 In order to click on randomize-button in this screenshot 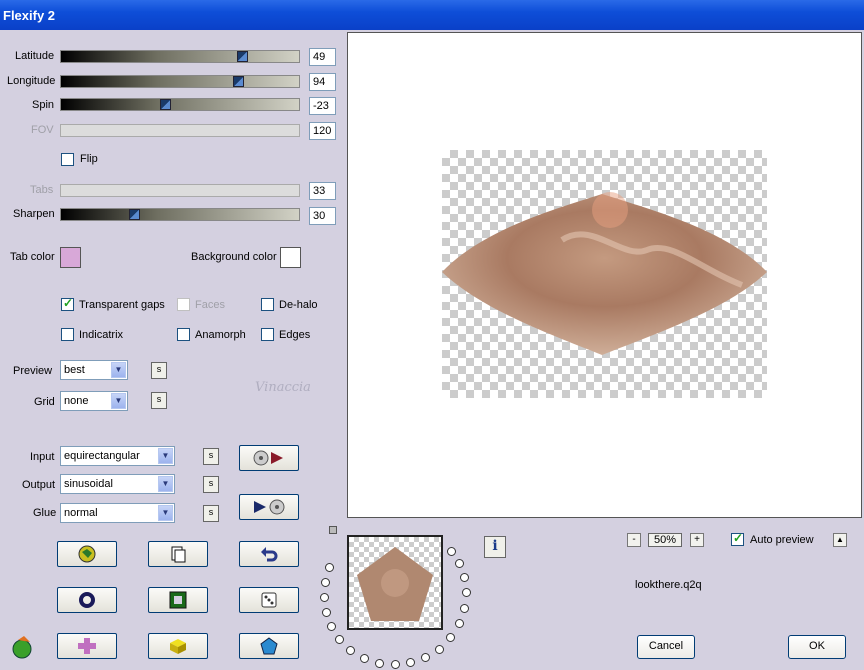, I will do `click(87, 554)`.